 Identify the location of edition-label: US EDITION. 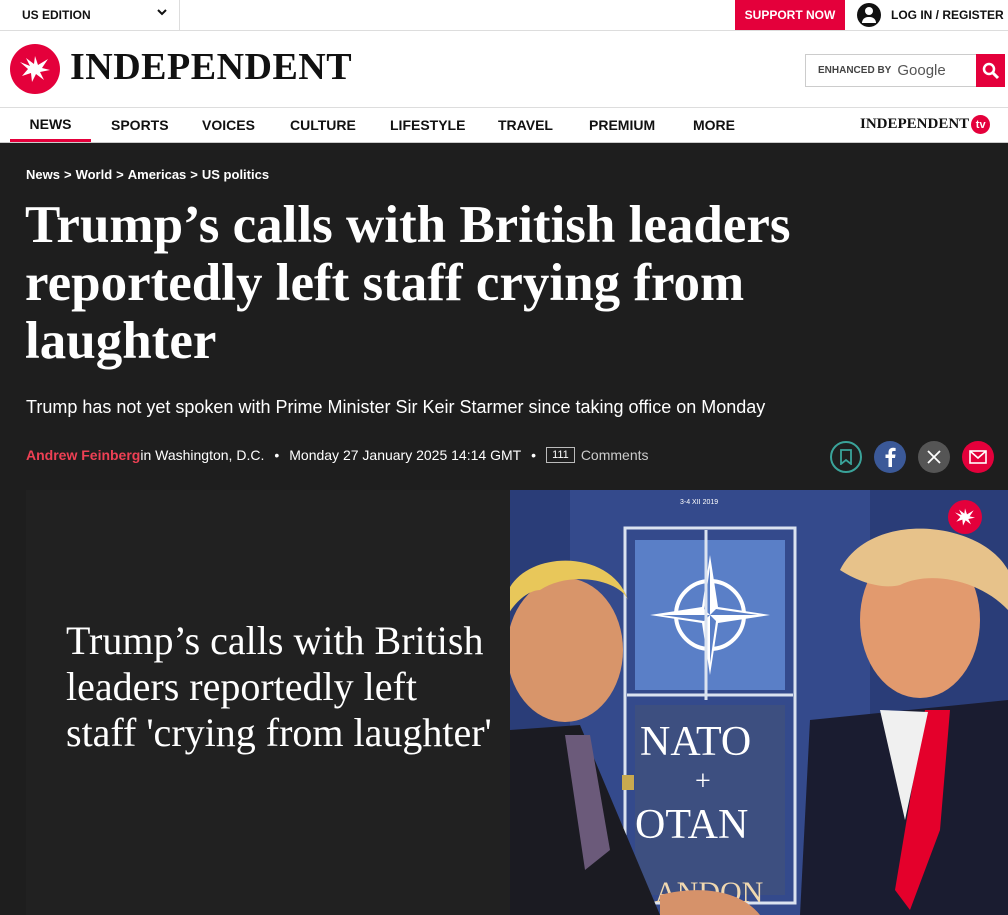
(56, 15).